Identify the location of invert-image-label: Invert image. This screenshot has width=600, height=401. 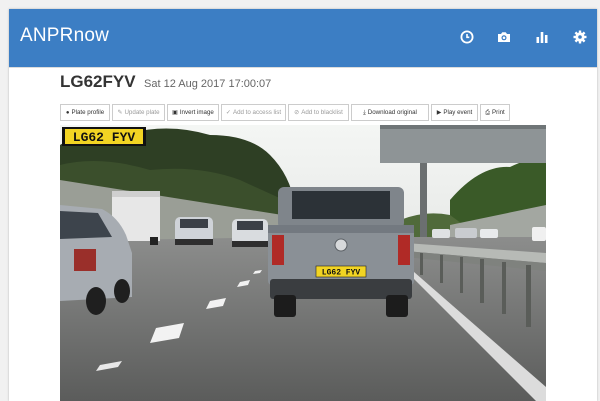
(196, 112).